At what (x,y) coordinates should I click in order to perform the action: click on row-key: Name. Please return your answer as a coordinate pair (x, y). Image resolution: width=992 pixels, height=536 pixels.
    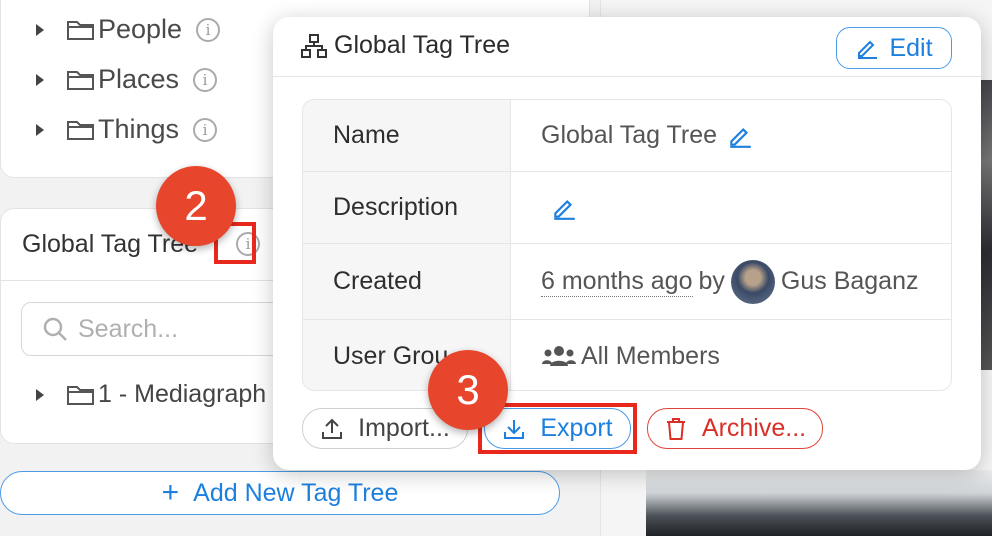
    Looking at the image, I should click on (407, 135).